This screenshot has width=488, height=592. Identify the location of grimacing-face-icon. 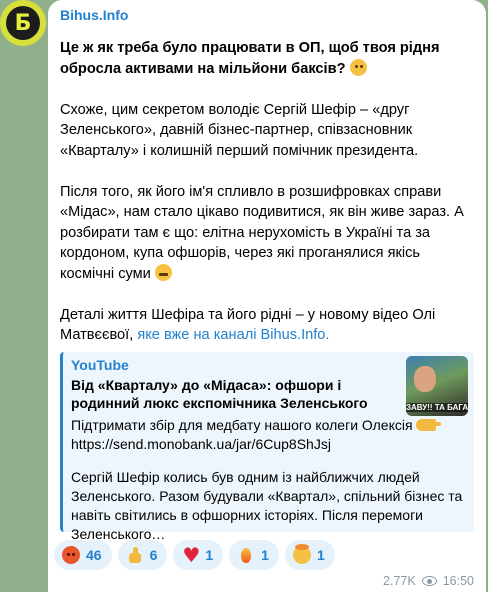
(163, 272).